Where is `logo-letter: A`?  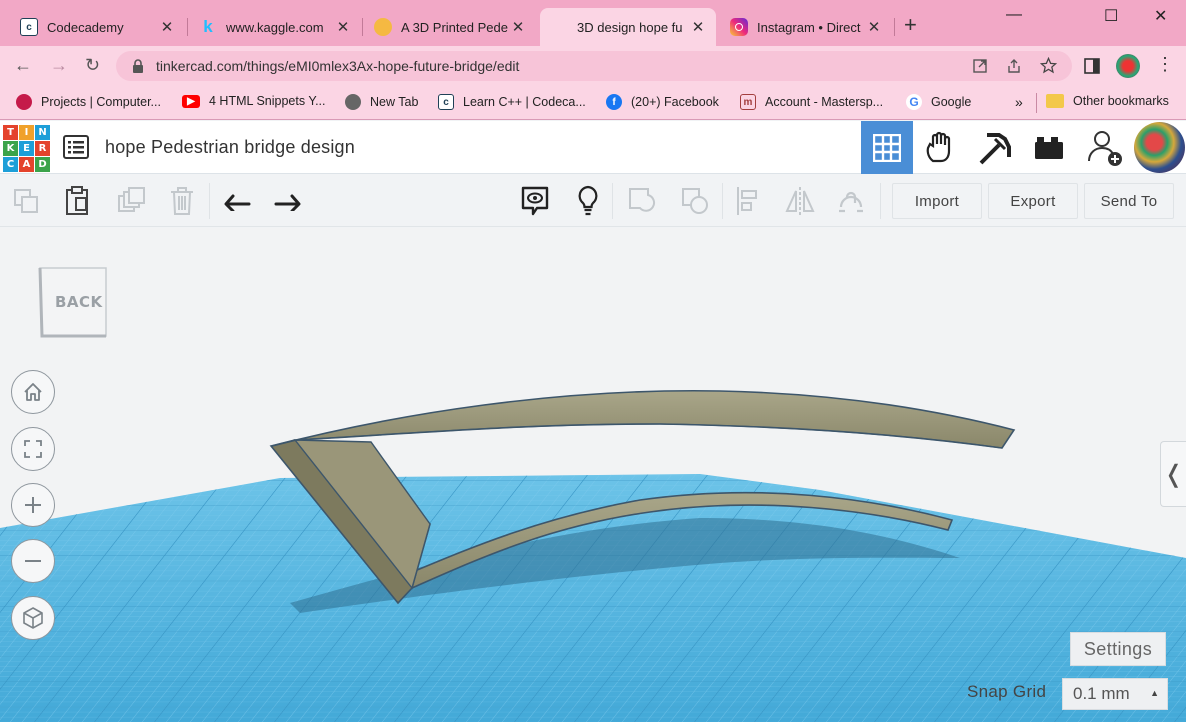 logo-letter: A is located at coordinates (26, 164).